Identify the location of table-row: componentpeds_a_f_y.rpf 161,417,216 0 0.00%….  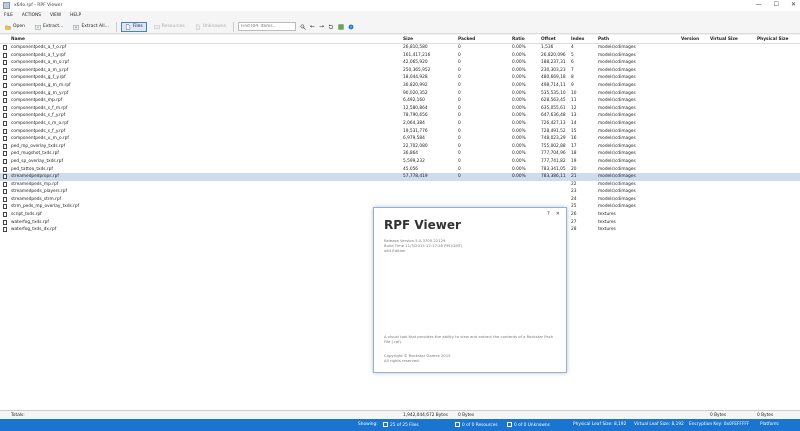
(400, 56).